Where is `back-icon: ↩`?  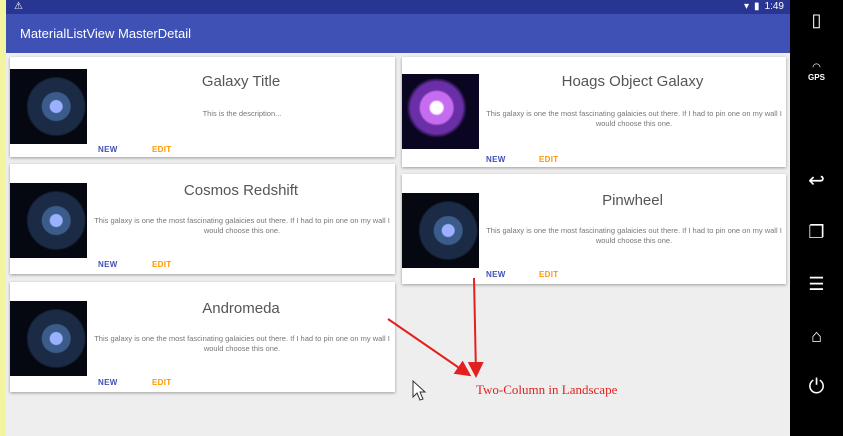
back-icon: ↩ is located at coordinates (816, 180).